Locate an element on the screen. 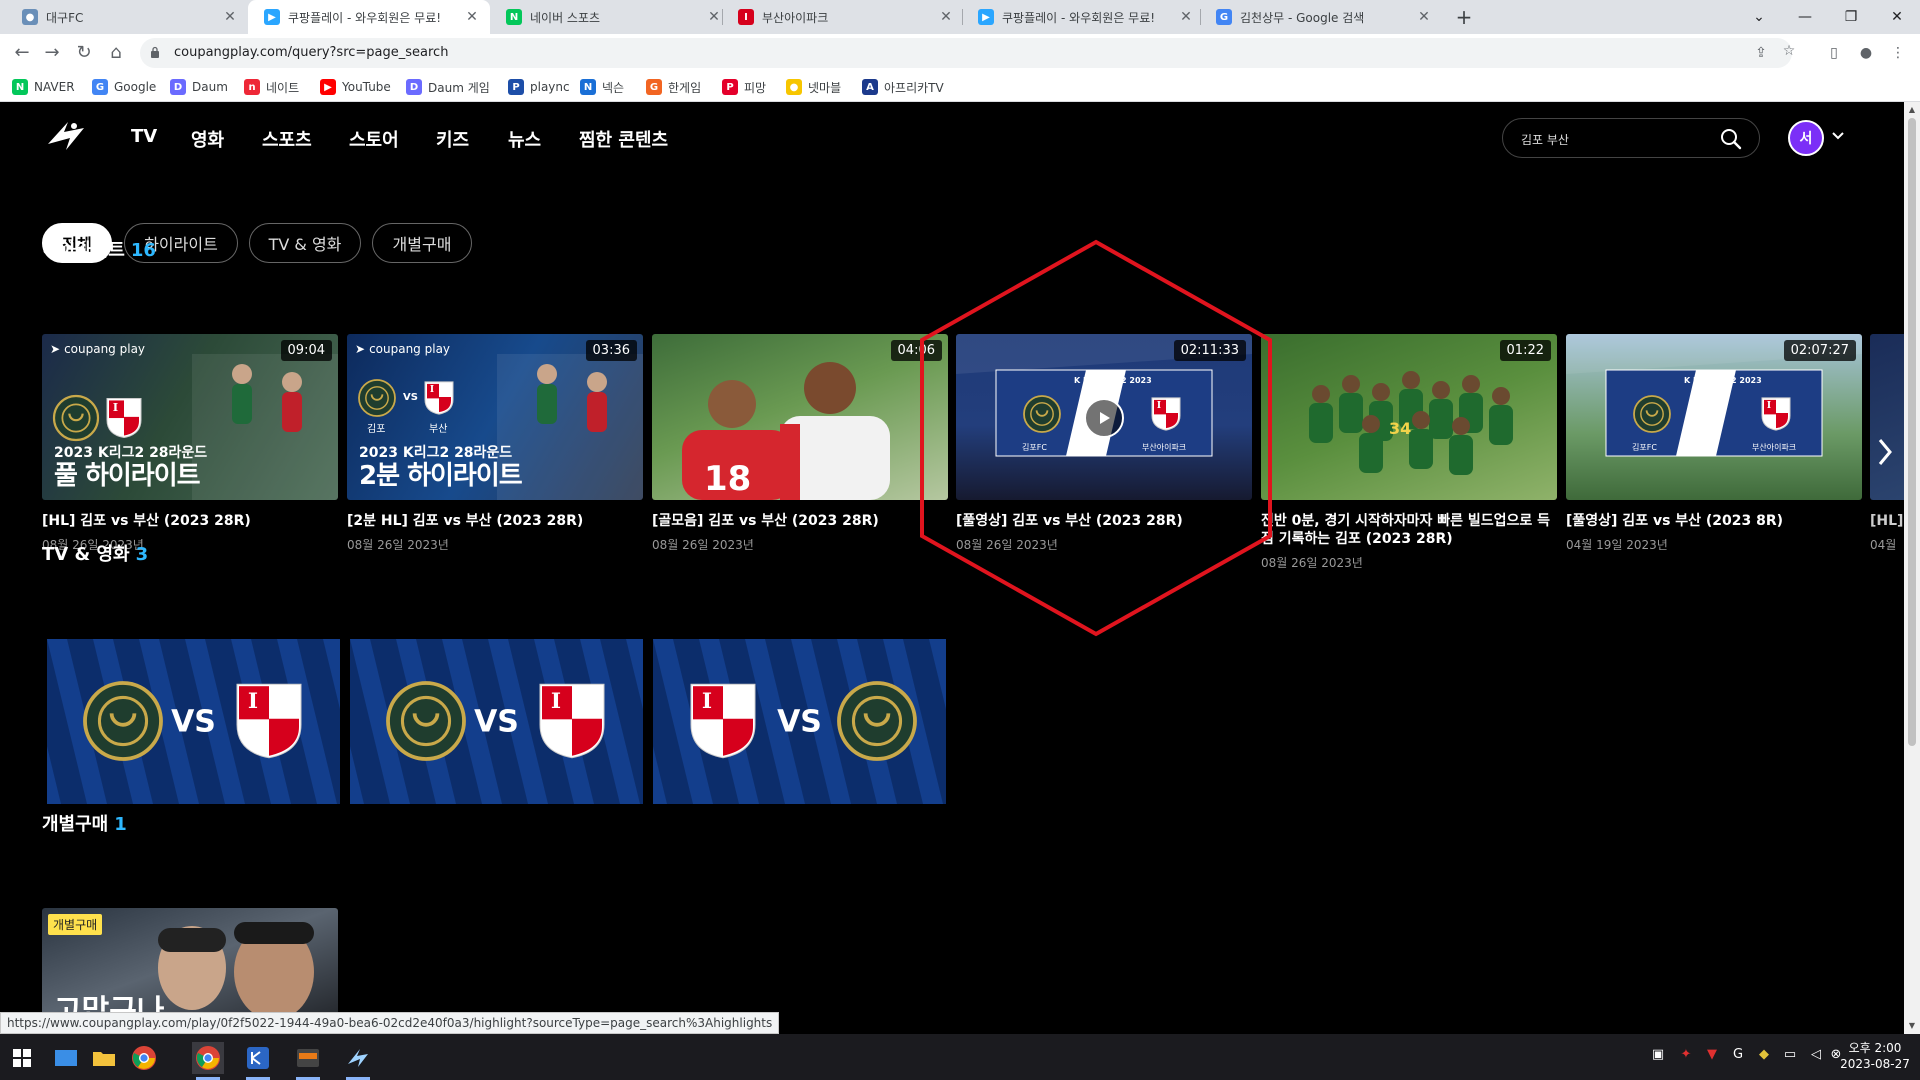 The width and height of the screenshot is (1920, 1080). nav-item: TV is located at coordinates (144, 136).